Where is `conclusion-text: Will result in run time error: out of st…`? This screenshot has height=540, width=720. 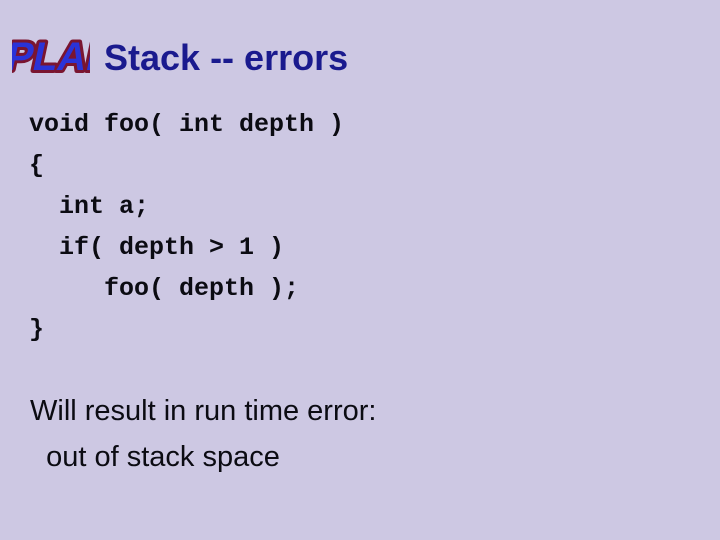 conclusion-text: Will result in run time error: out of st… is located at coordinates (280, 434).